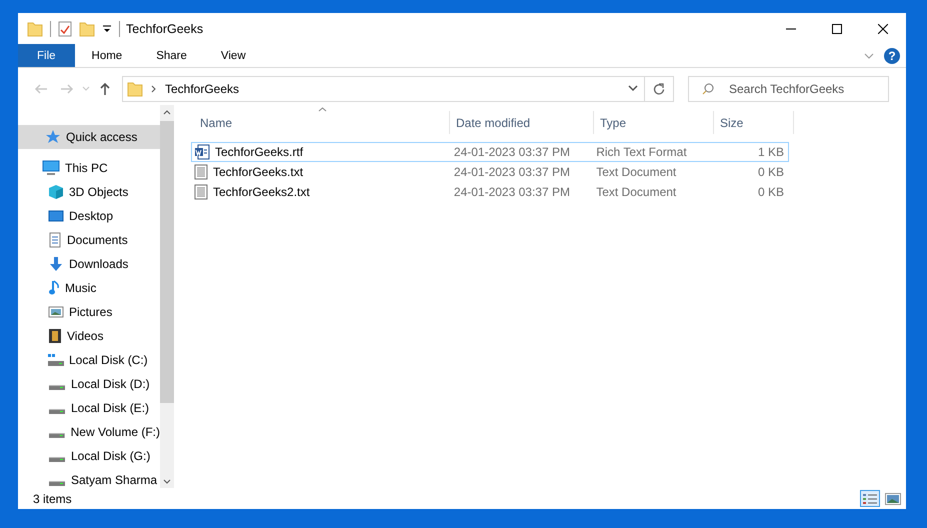 This screenshot has height=528, width=927. I want to click on checklist-icon, so click(65, 28).